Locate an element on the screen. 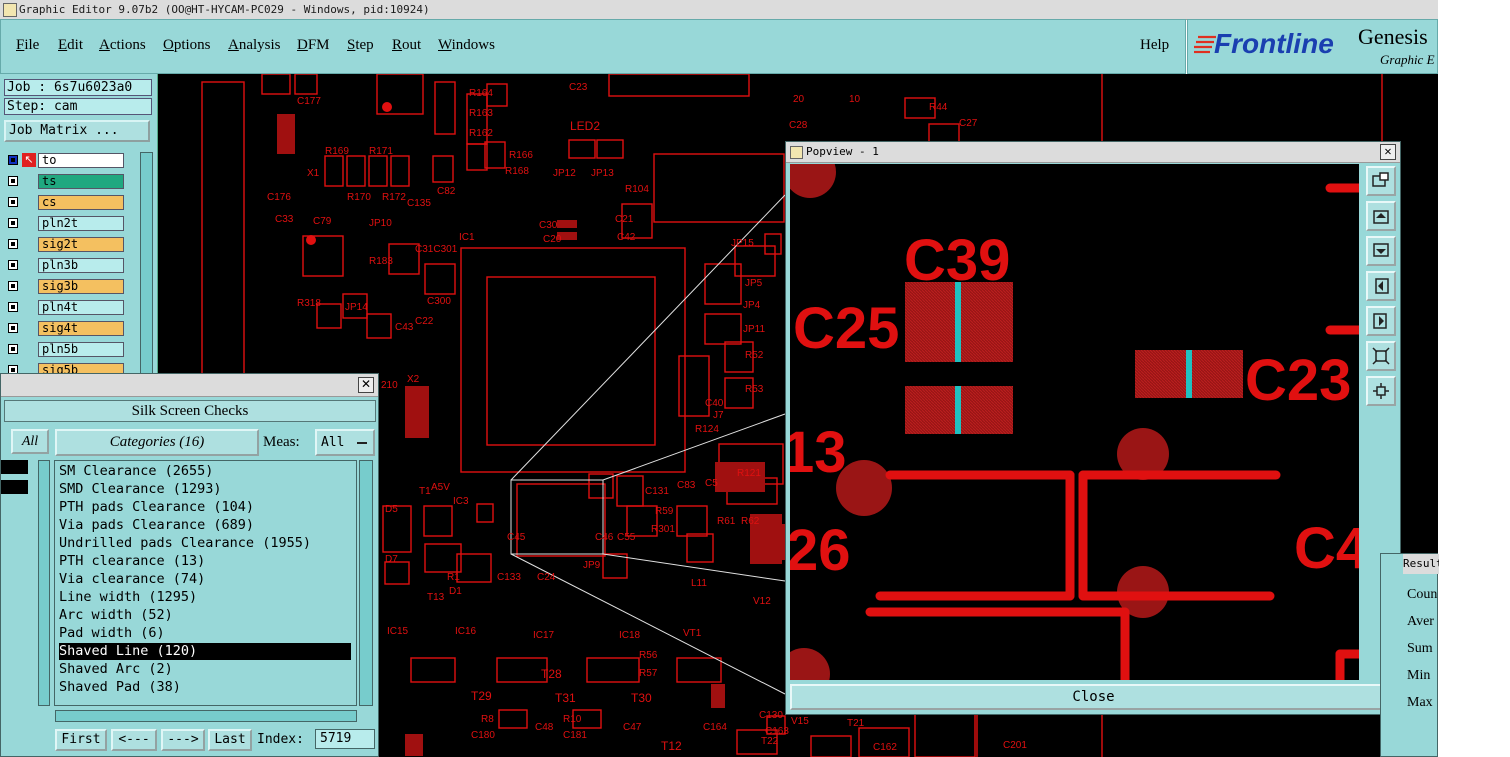  category-item: PTH pads Clearance (104) is located at coordinates (205, 507).